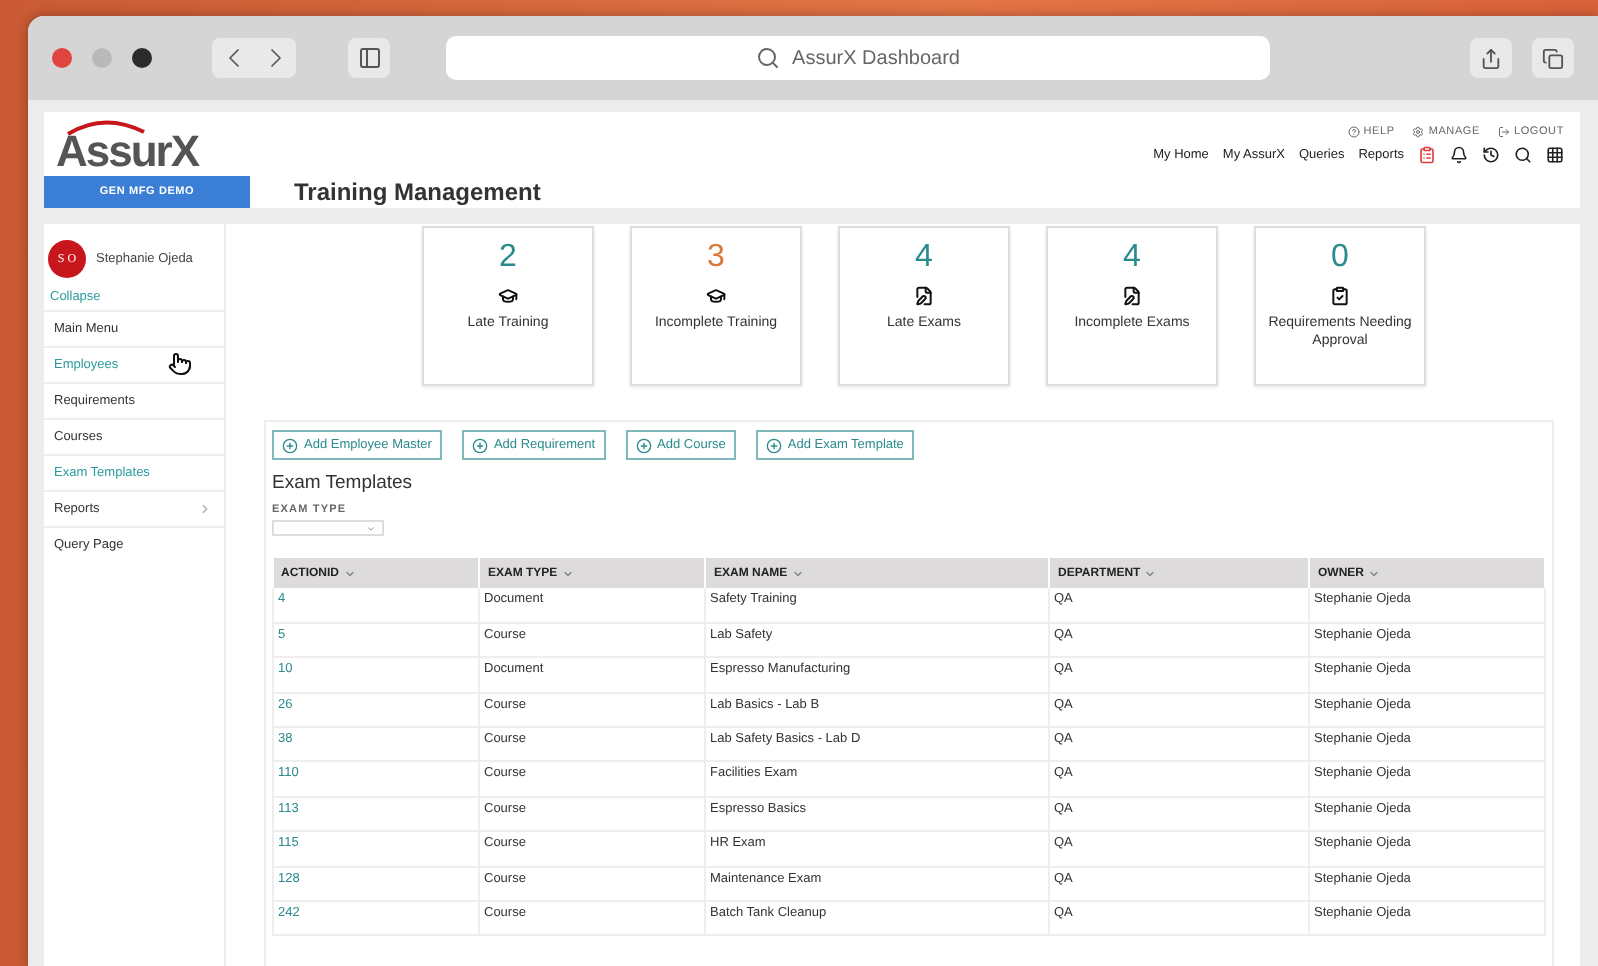 The width and height of the screenshot is (1598, 966). What do you see at coordinates (858, 58) in the screenshot?
I see `address-bar: AssurX Dashboard` at bounding box center [858, 58].